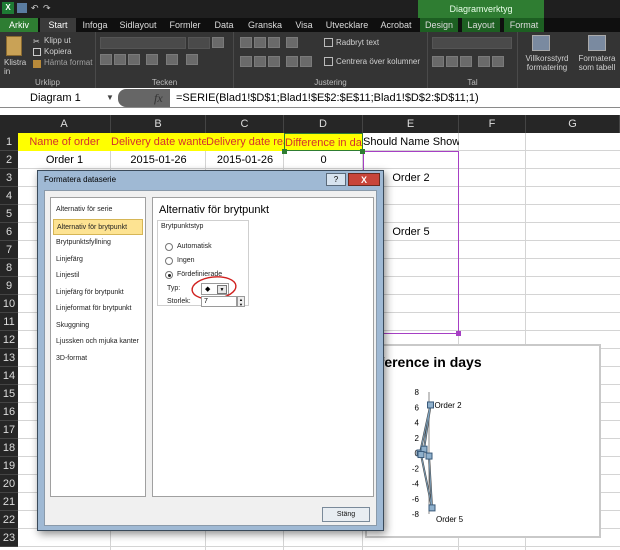 Image resolution: width=620 pixels, height=550 pixels. I want to click on column-header-e: E, so click(411, 124).